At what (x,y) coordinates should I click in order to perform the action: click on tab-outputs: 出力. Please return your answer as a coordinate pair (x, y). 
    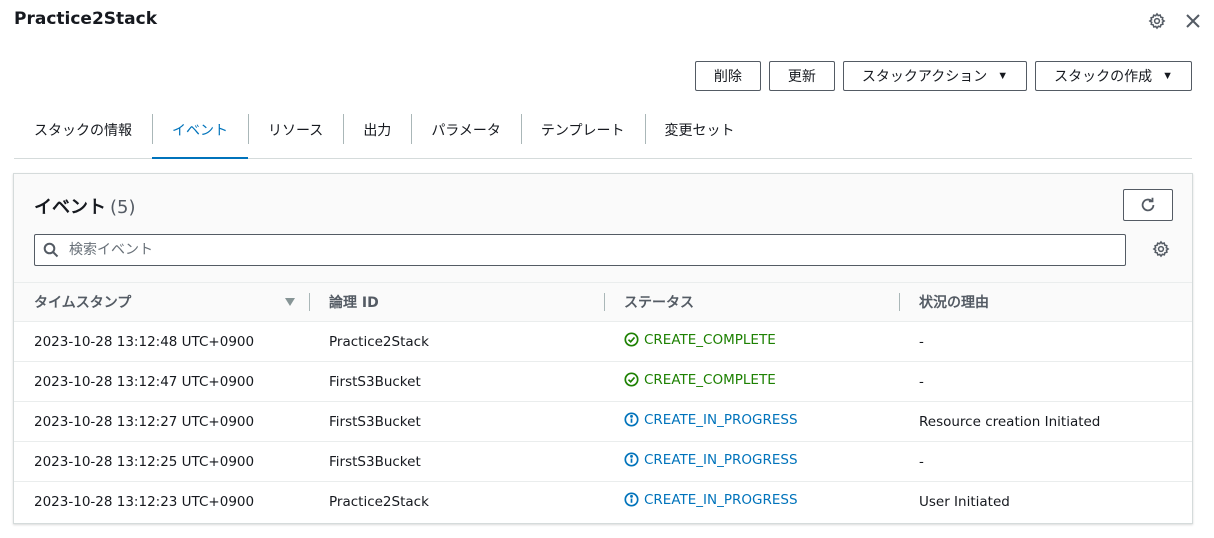
    Looking at the image, I should click on (377, 130).